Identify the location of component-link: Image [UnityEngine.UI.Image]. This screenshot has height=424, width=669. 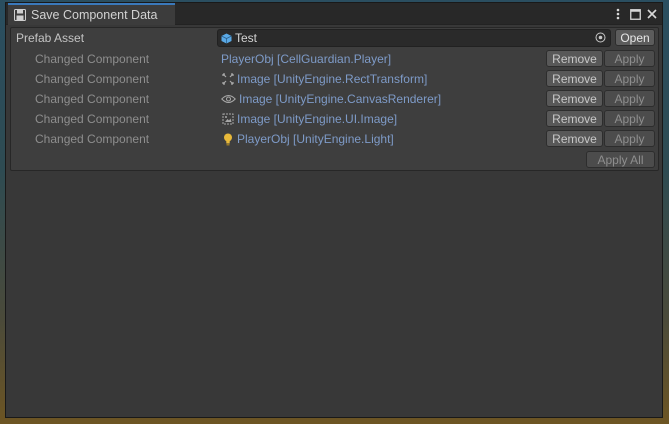
(309, 119).